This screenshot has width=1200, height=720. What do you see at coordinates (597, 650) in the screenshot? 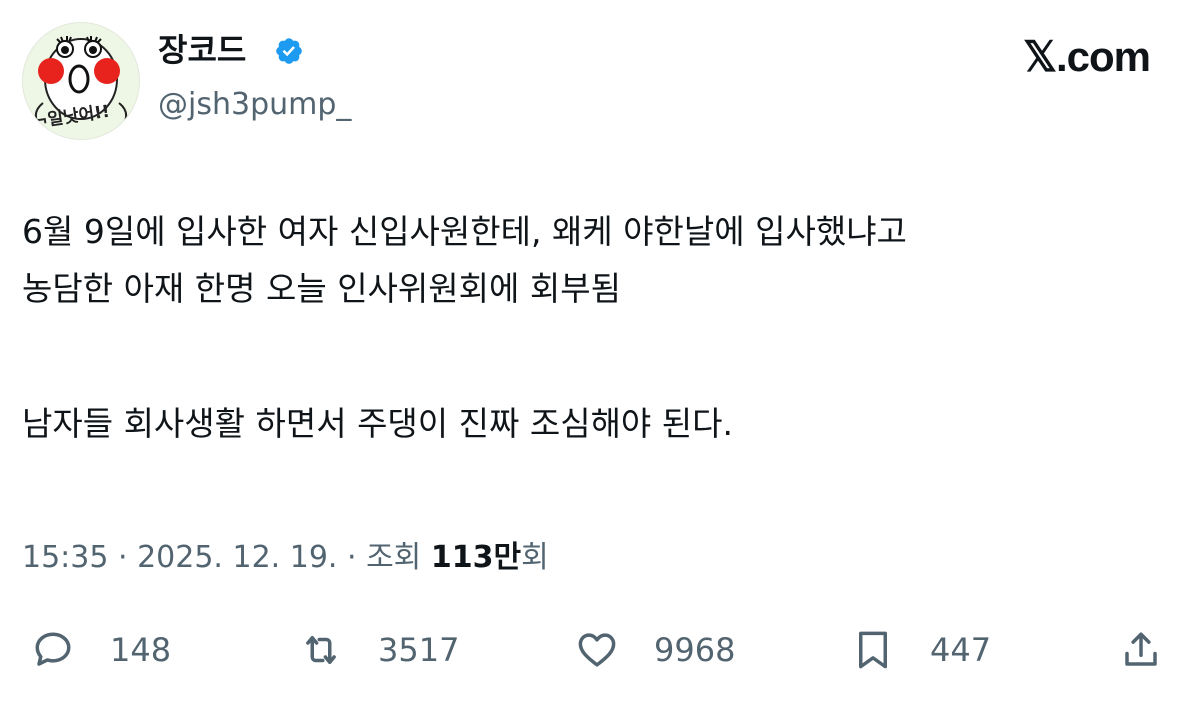
I see `heart-icon` at bounding box center [597, 650].